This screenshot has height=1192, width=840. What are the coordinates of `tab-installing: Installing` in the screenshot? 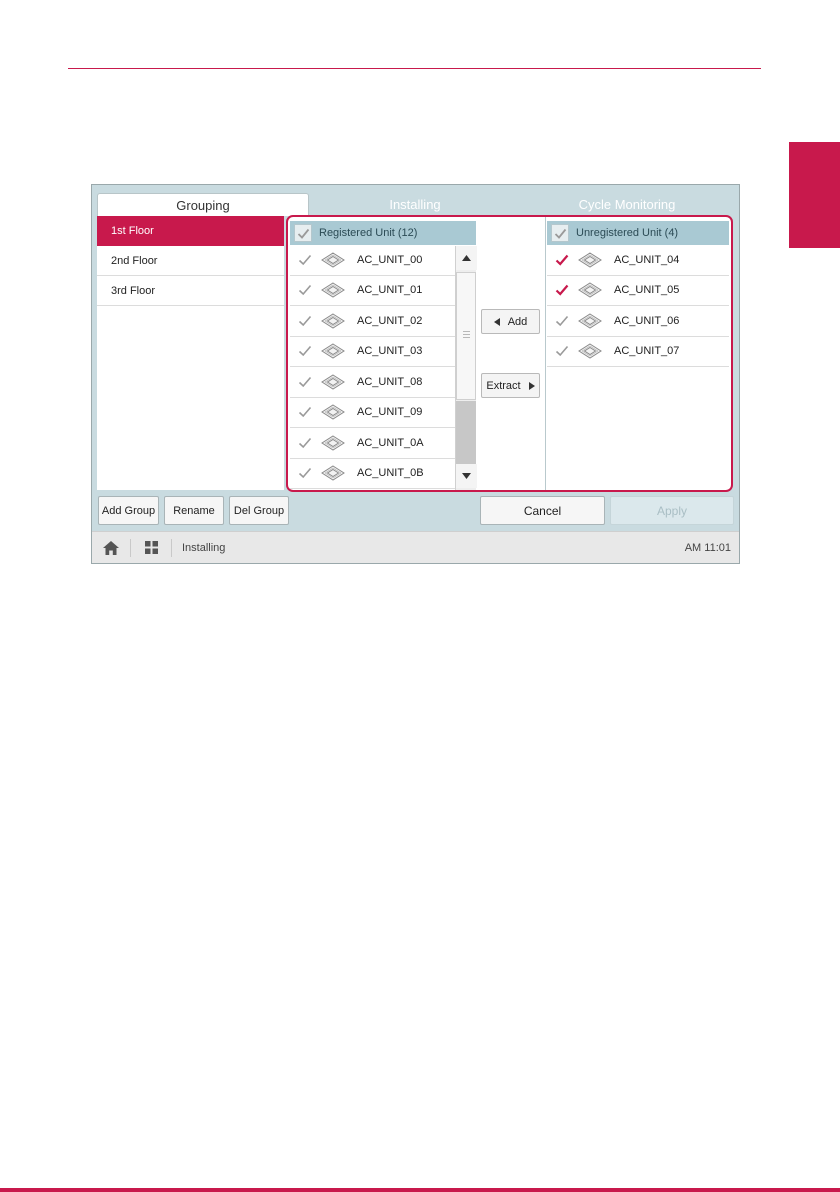 It's located at (415, 204).